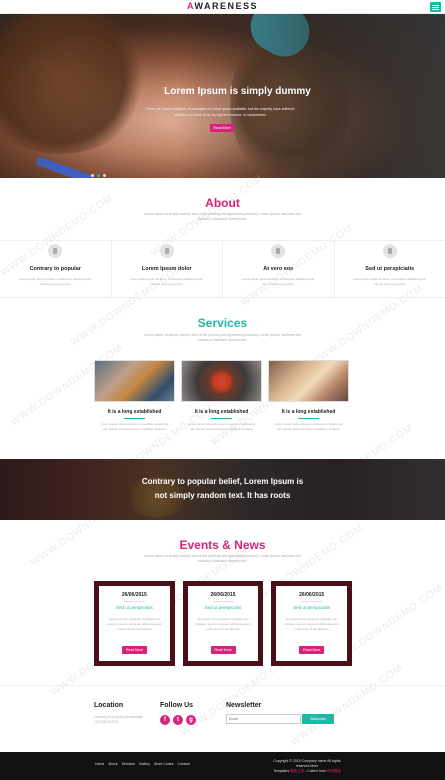 This screenshot has height=780, width=445. Describe the element at coordinates (347, 705) in the screenshot. I see `watermark-text: WWW.DOWNDEMO.COM` at that location.